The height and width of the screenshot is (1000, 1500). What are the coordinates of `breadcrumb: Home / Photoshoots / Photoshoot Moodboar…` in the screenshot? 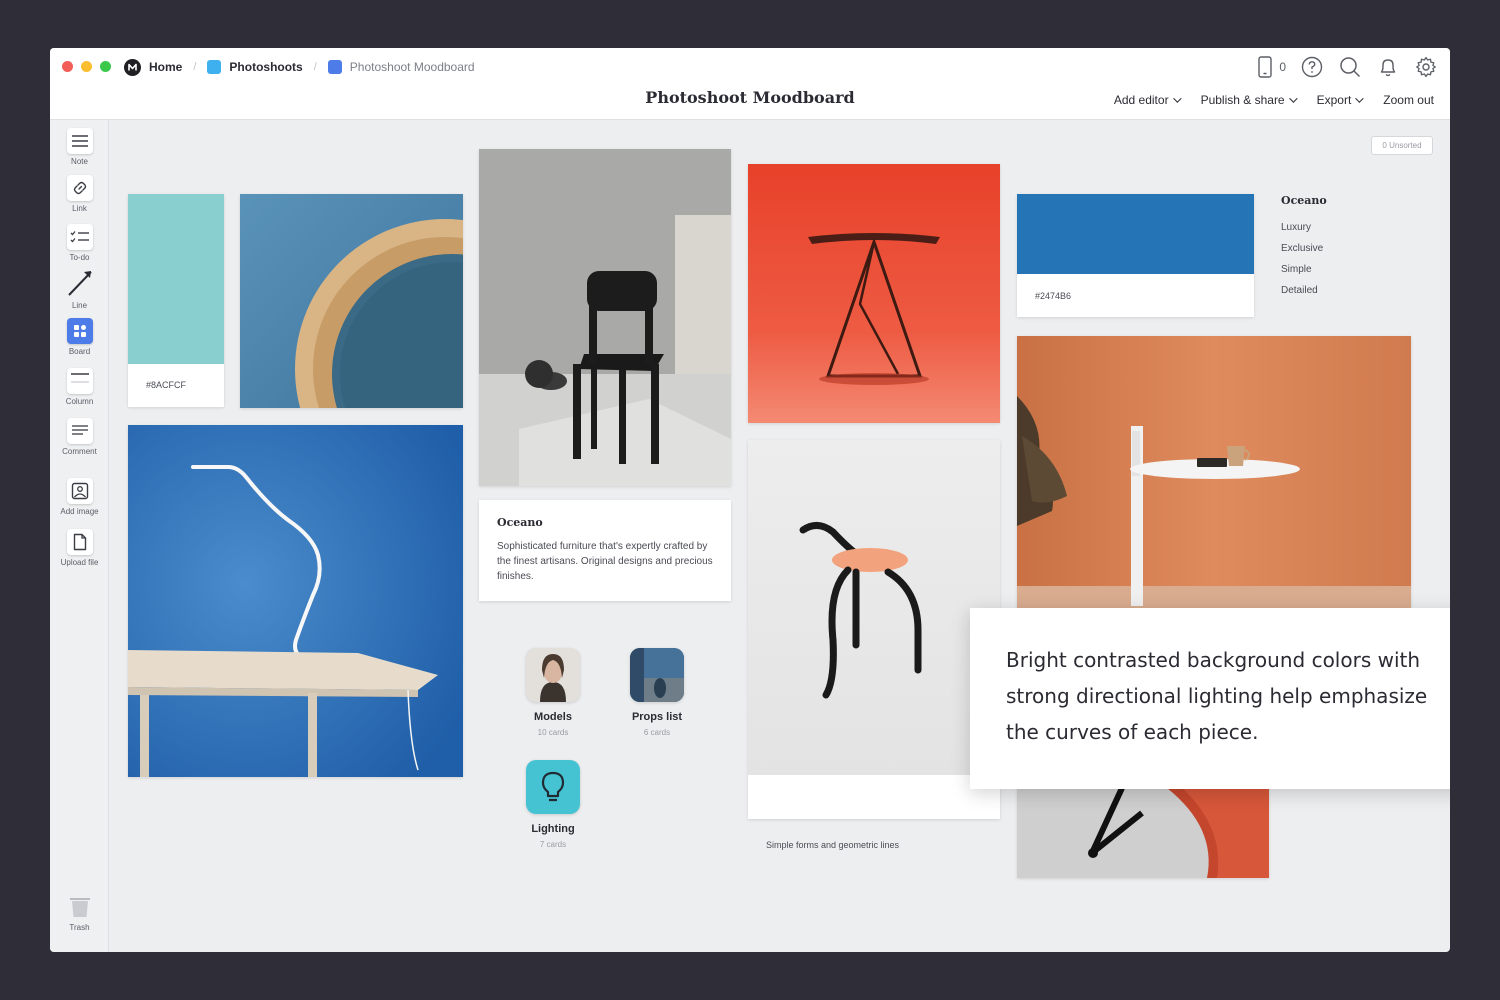 It's located at (299, 67).